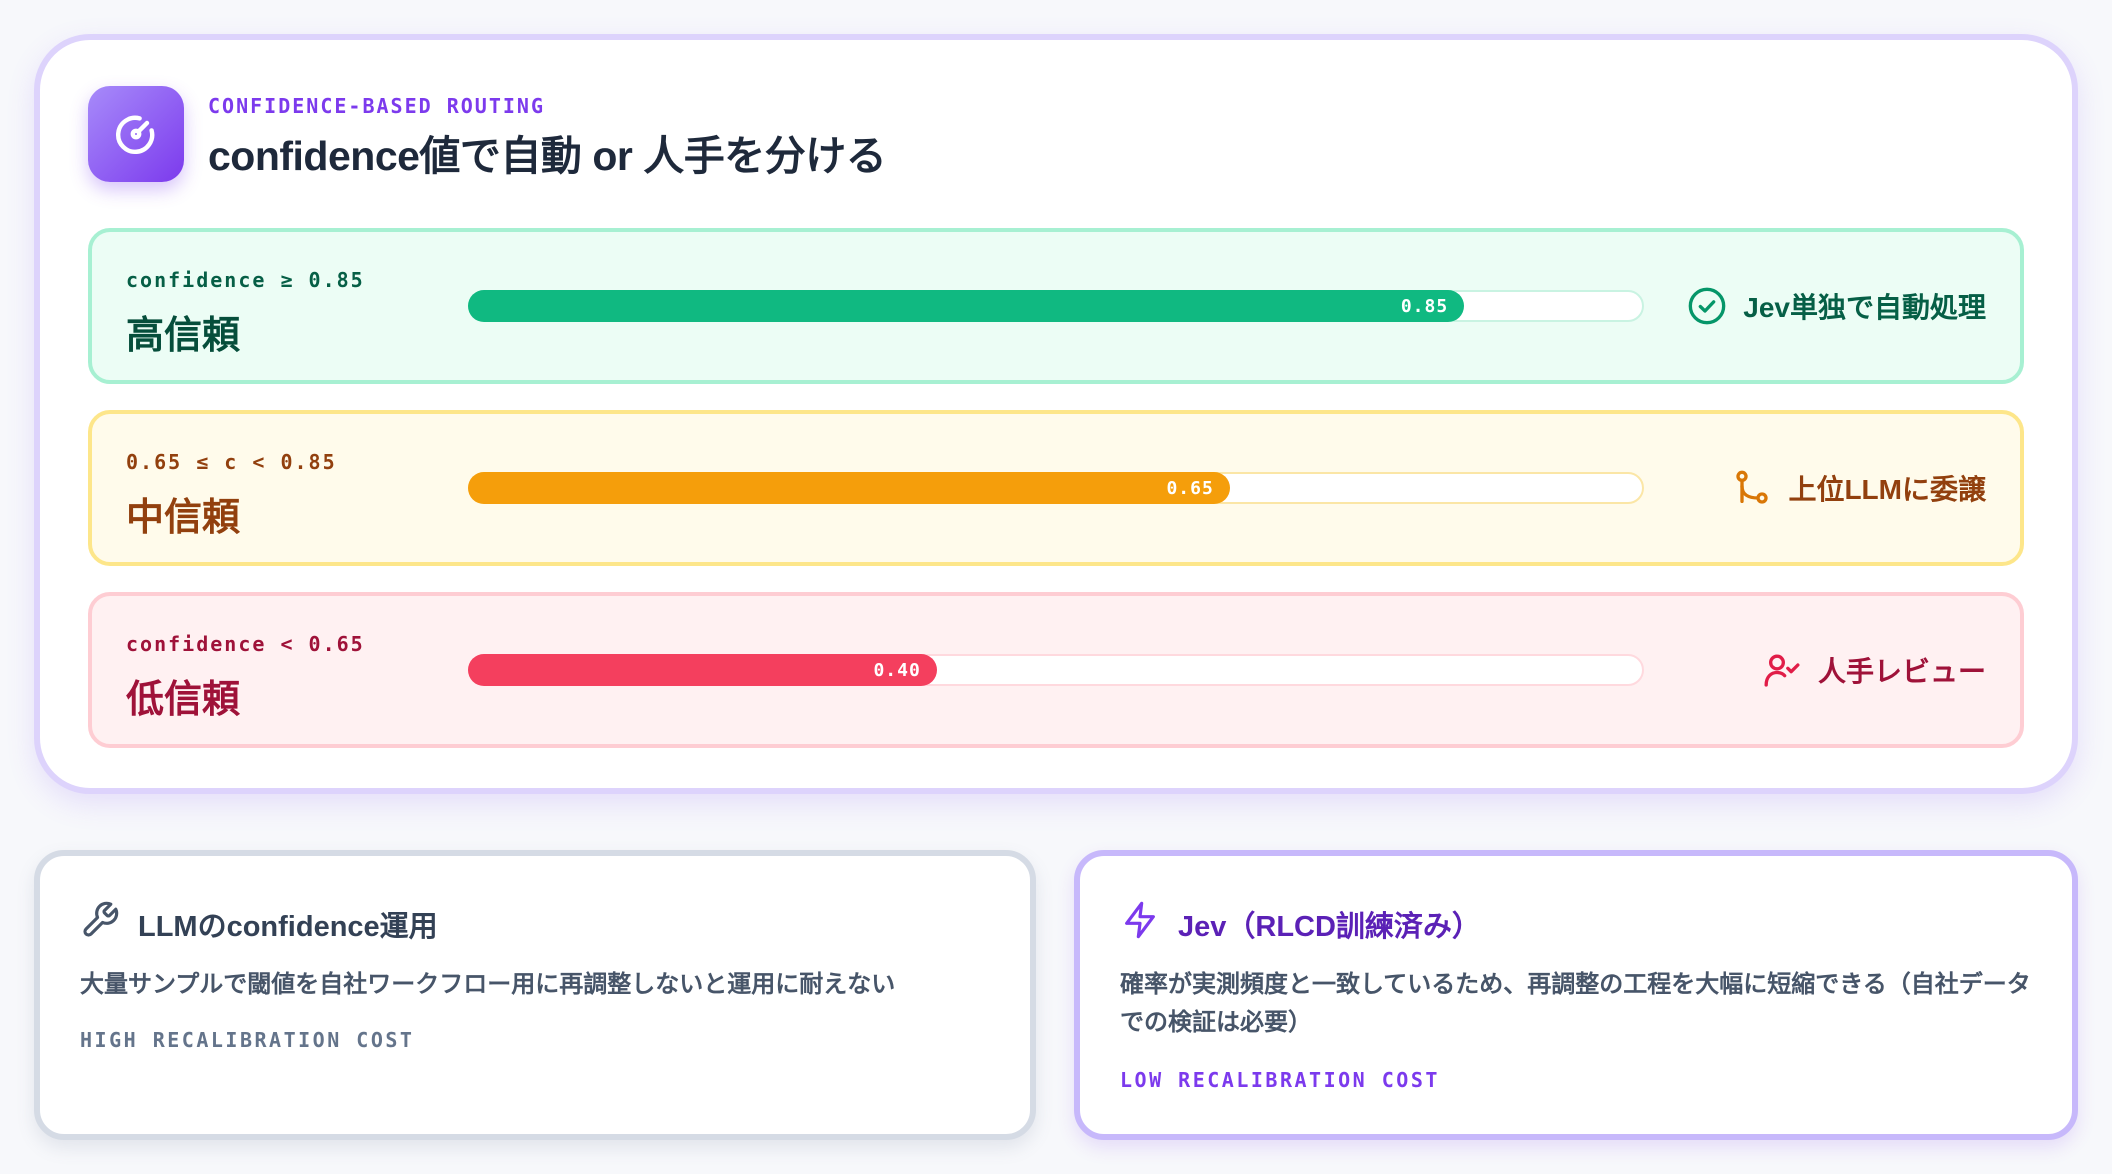 The image size is (2112, 1174). Describe the element at coordinates (897, 670) in the screenshot. I see `confidence-value: 0.40` at that location.